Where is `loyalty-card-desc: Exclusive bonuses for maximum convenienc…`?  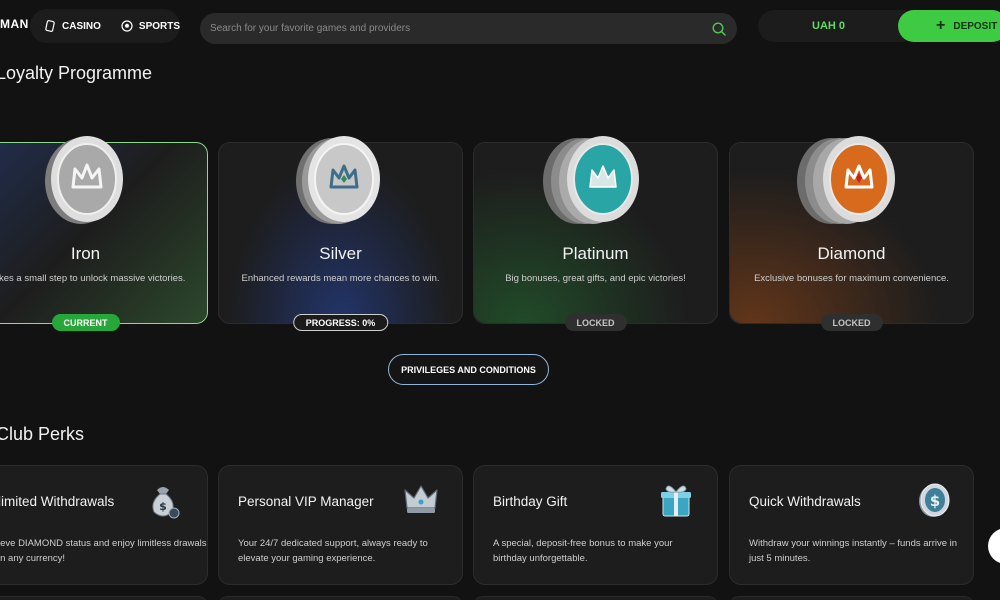 loyalty-card-desc: Exclusive bonuses for maximum convenienc… is located at coordinates (851, 278).